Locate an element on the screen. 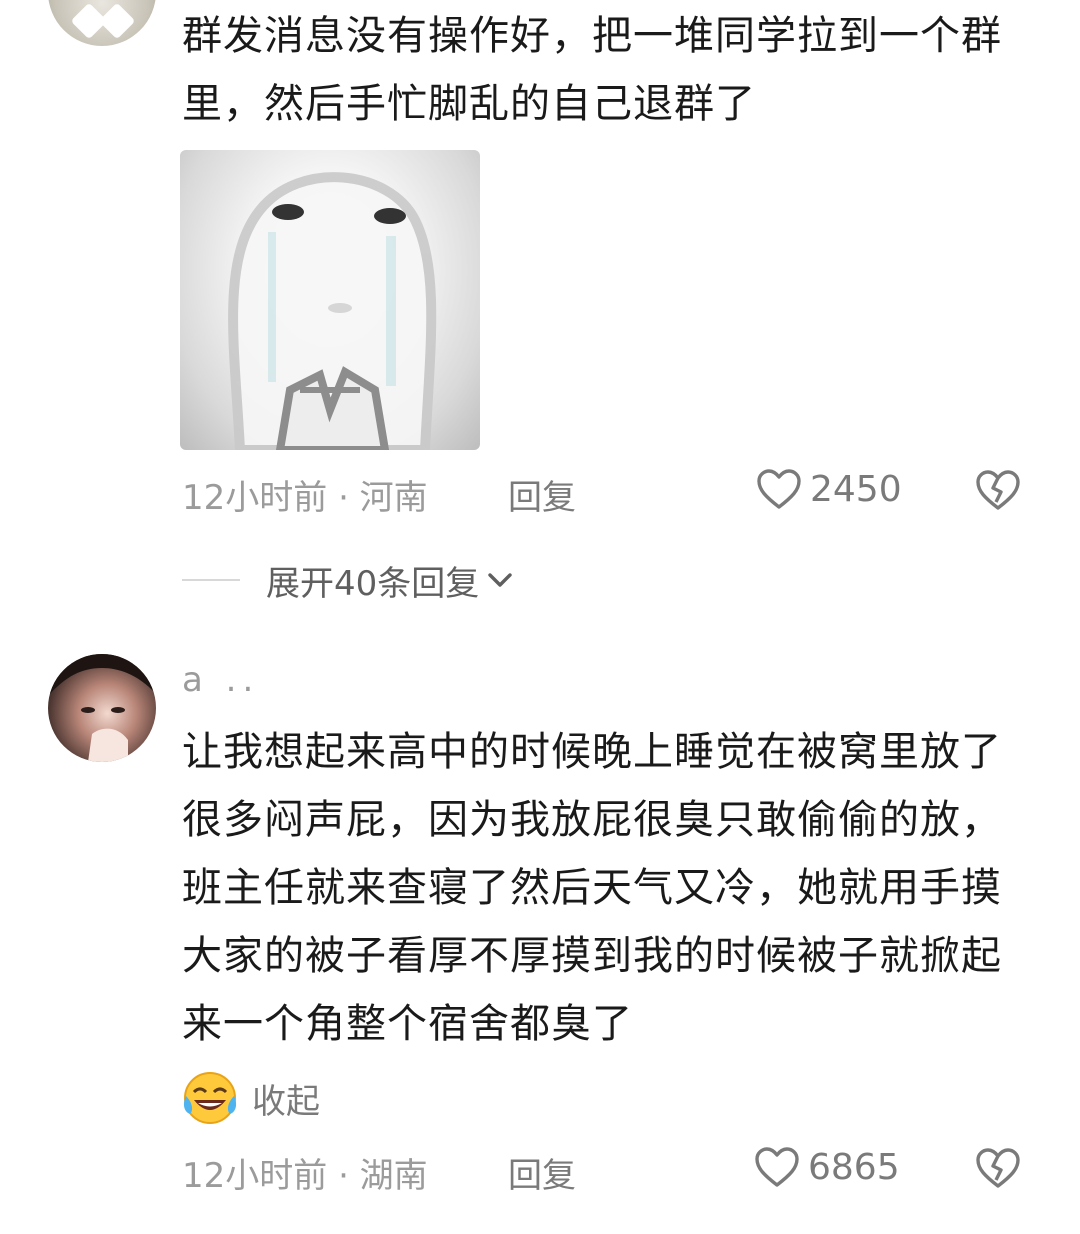 This screenshot has width=1080, height=1234. time-location: 12小时前 · 河南 is located at coordinates (305, 498).